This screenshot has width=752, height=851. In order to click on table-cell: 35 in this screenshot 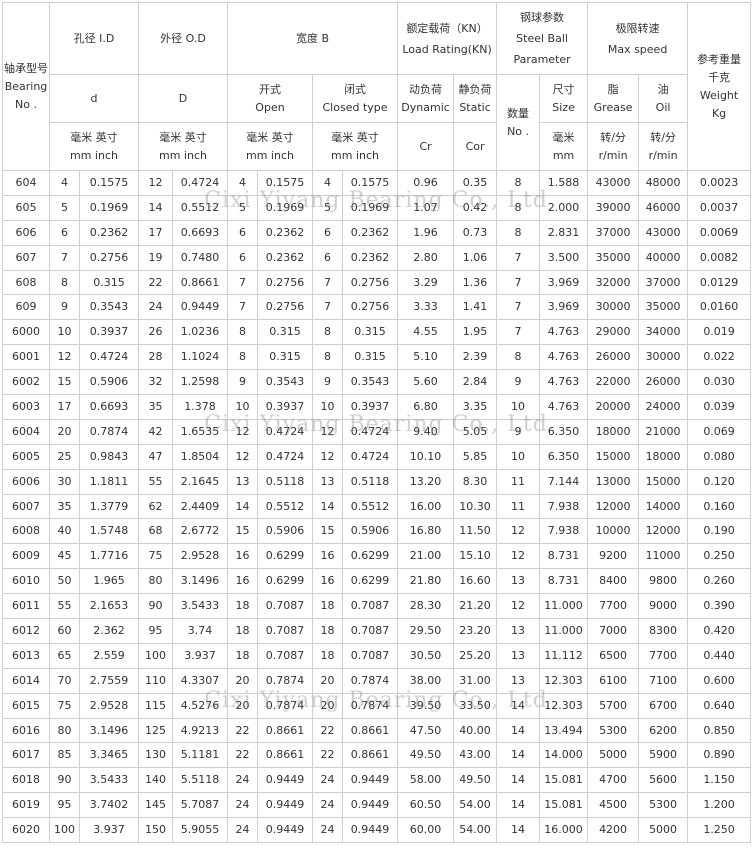, I will do `click(155, 407)`.